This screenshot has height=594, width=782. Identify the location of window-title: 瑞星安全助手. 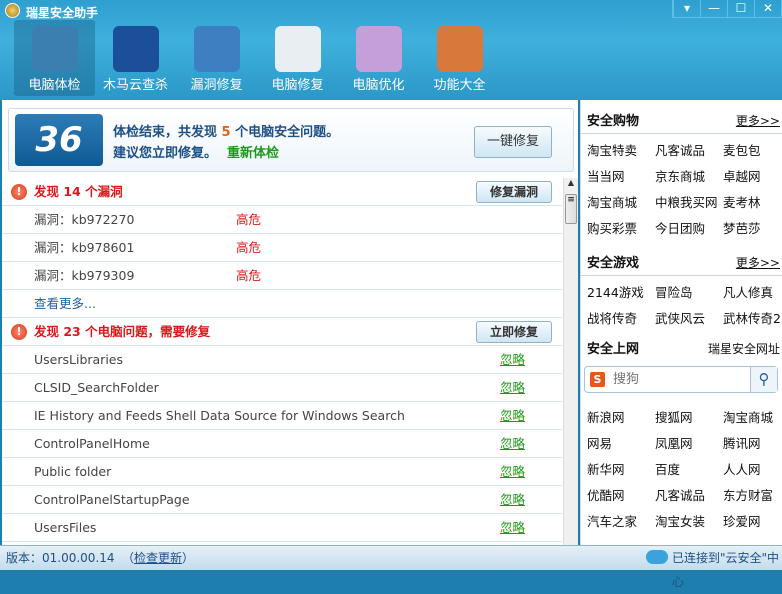
(62, 13).